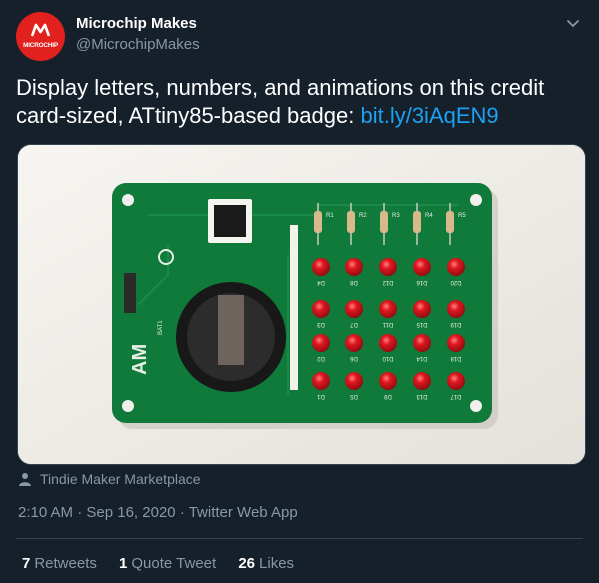 The image size is (599, 583). What do you see at coordinates (363, 216) in the screenshot?
I see `resistor-label: R2` at bounding box center [363, 216].